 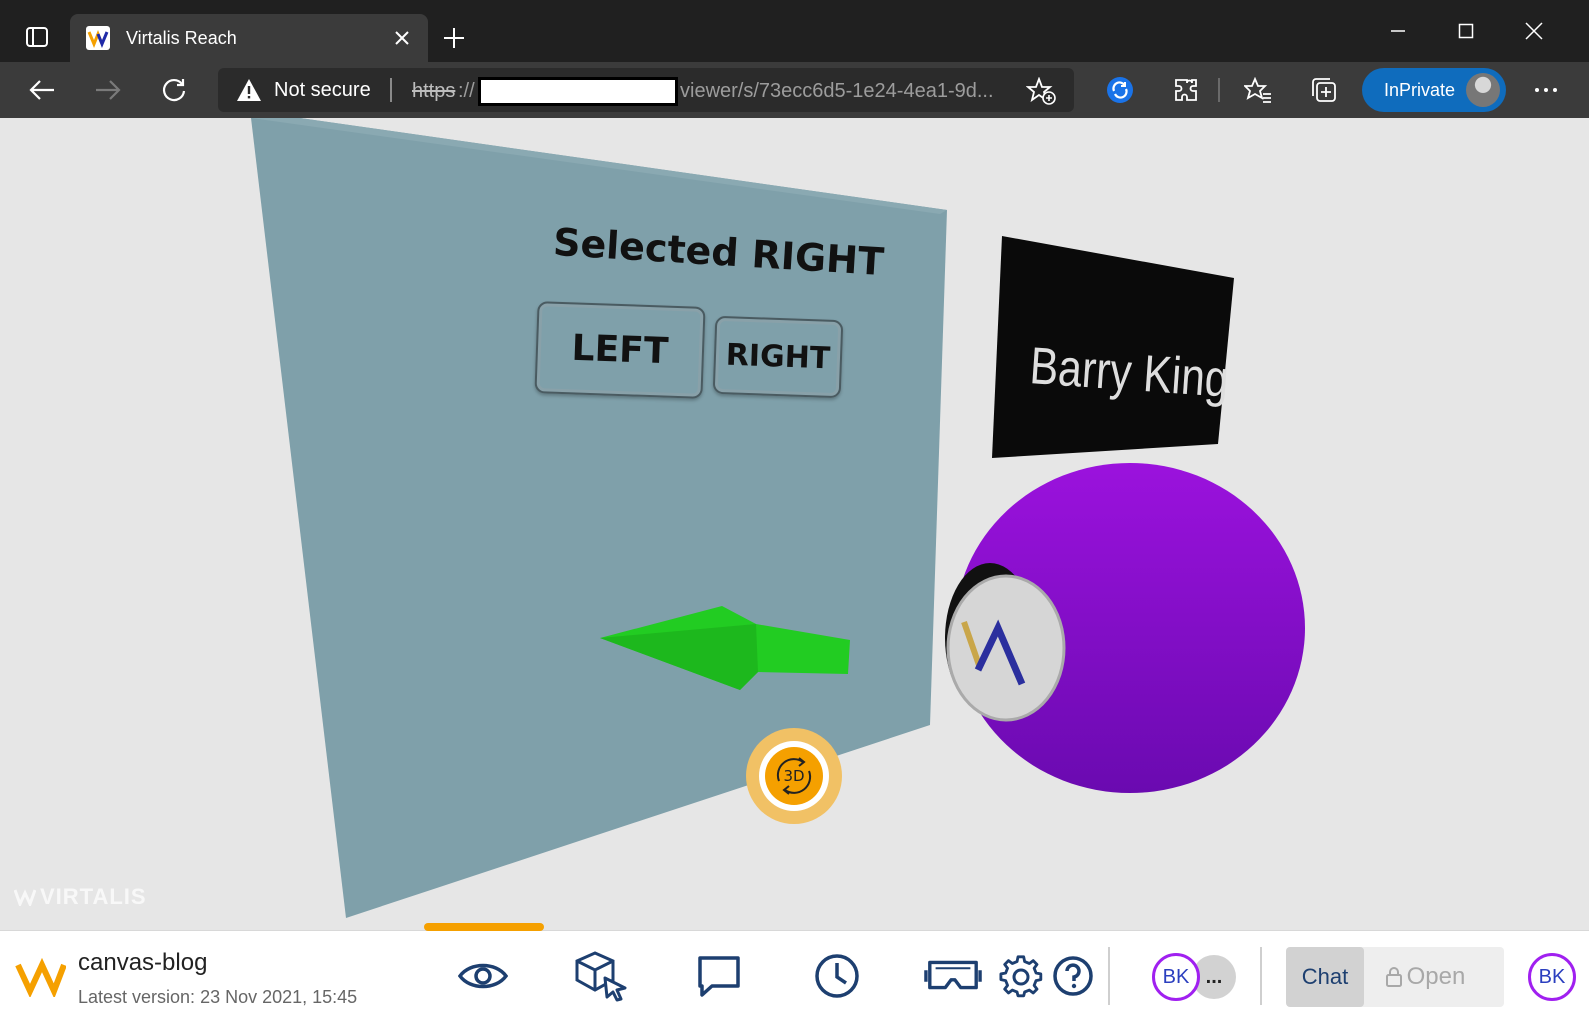 I want to click on watermark-text: VIRTALIS, so click(x=93, y=896).